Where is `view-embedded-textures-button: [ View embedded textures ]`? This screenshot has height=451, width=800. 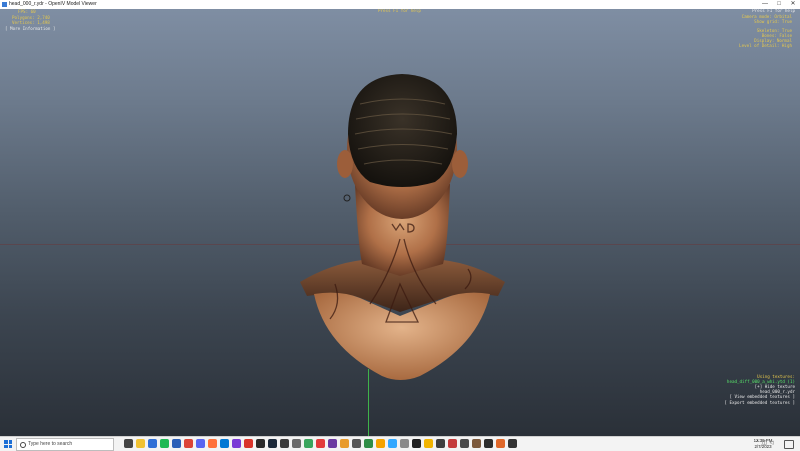 view-embedded-textures-button: [ View embedded textures ] is located at coordinates (762, 397).